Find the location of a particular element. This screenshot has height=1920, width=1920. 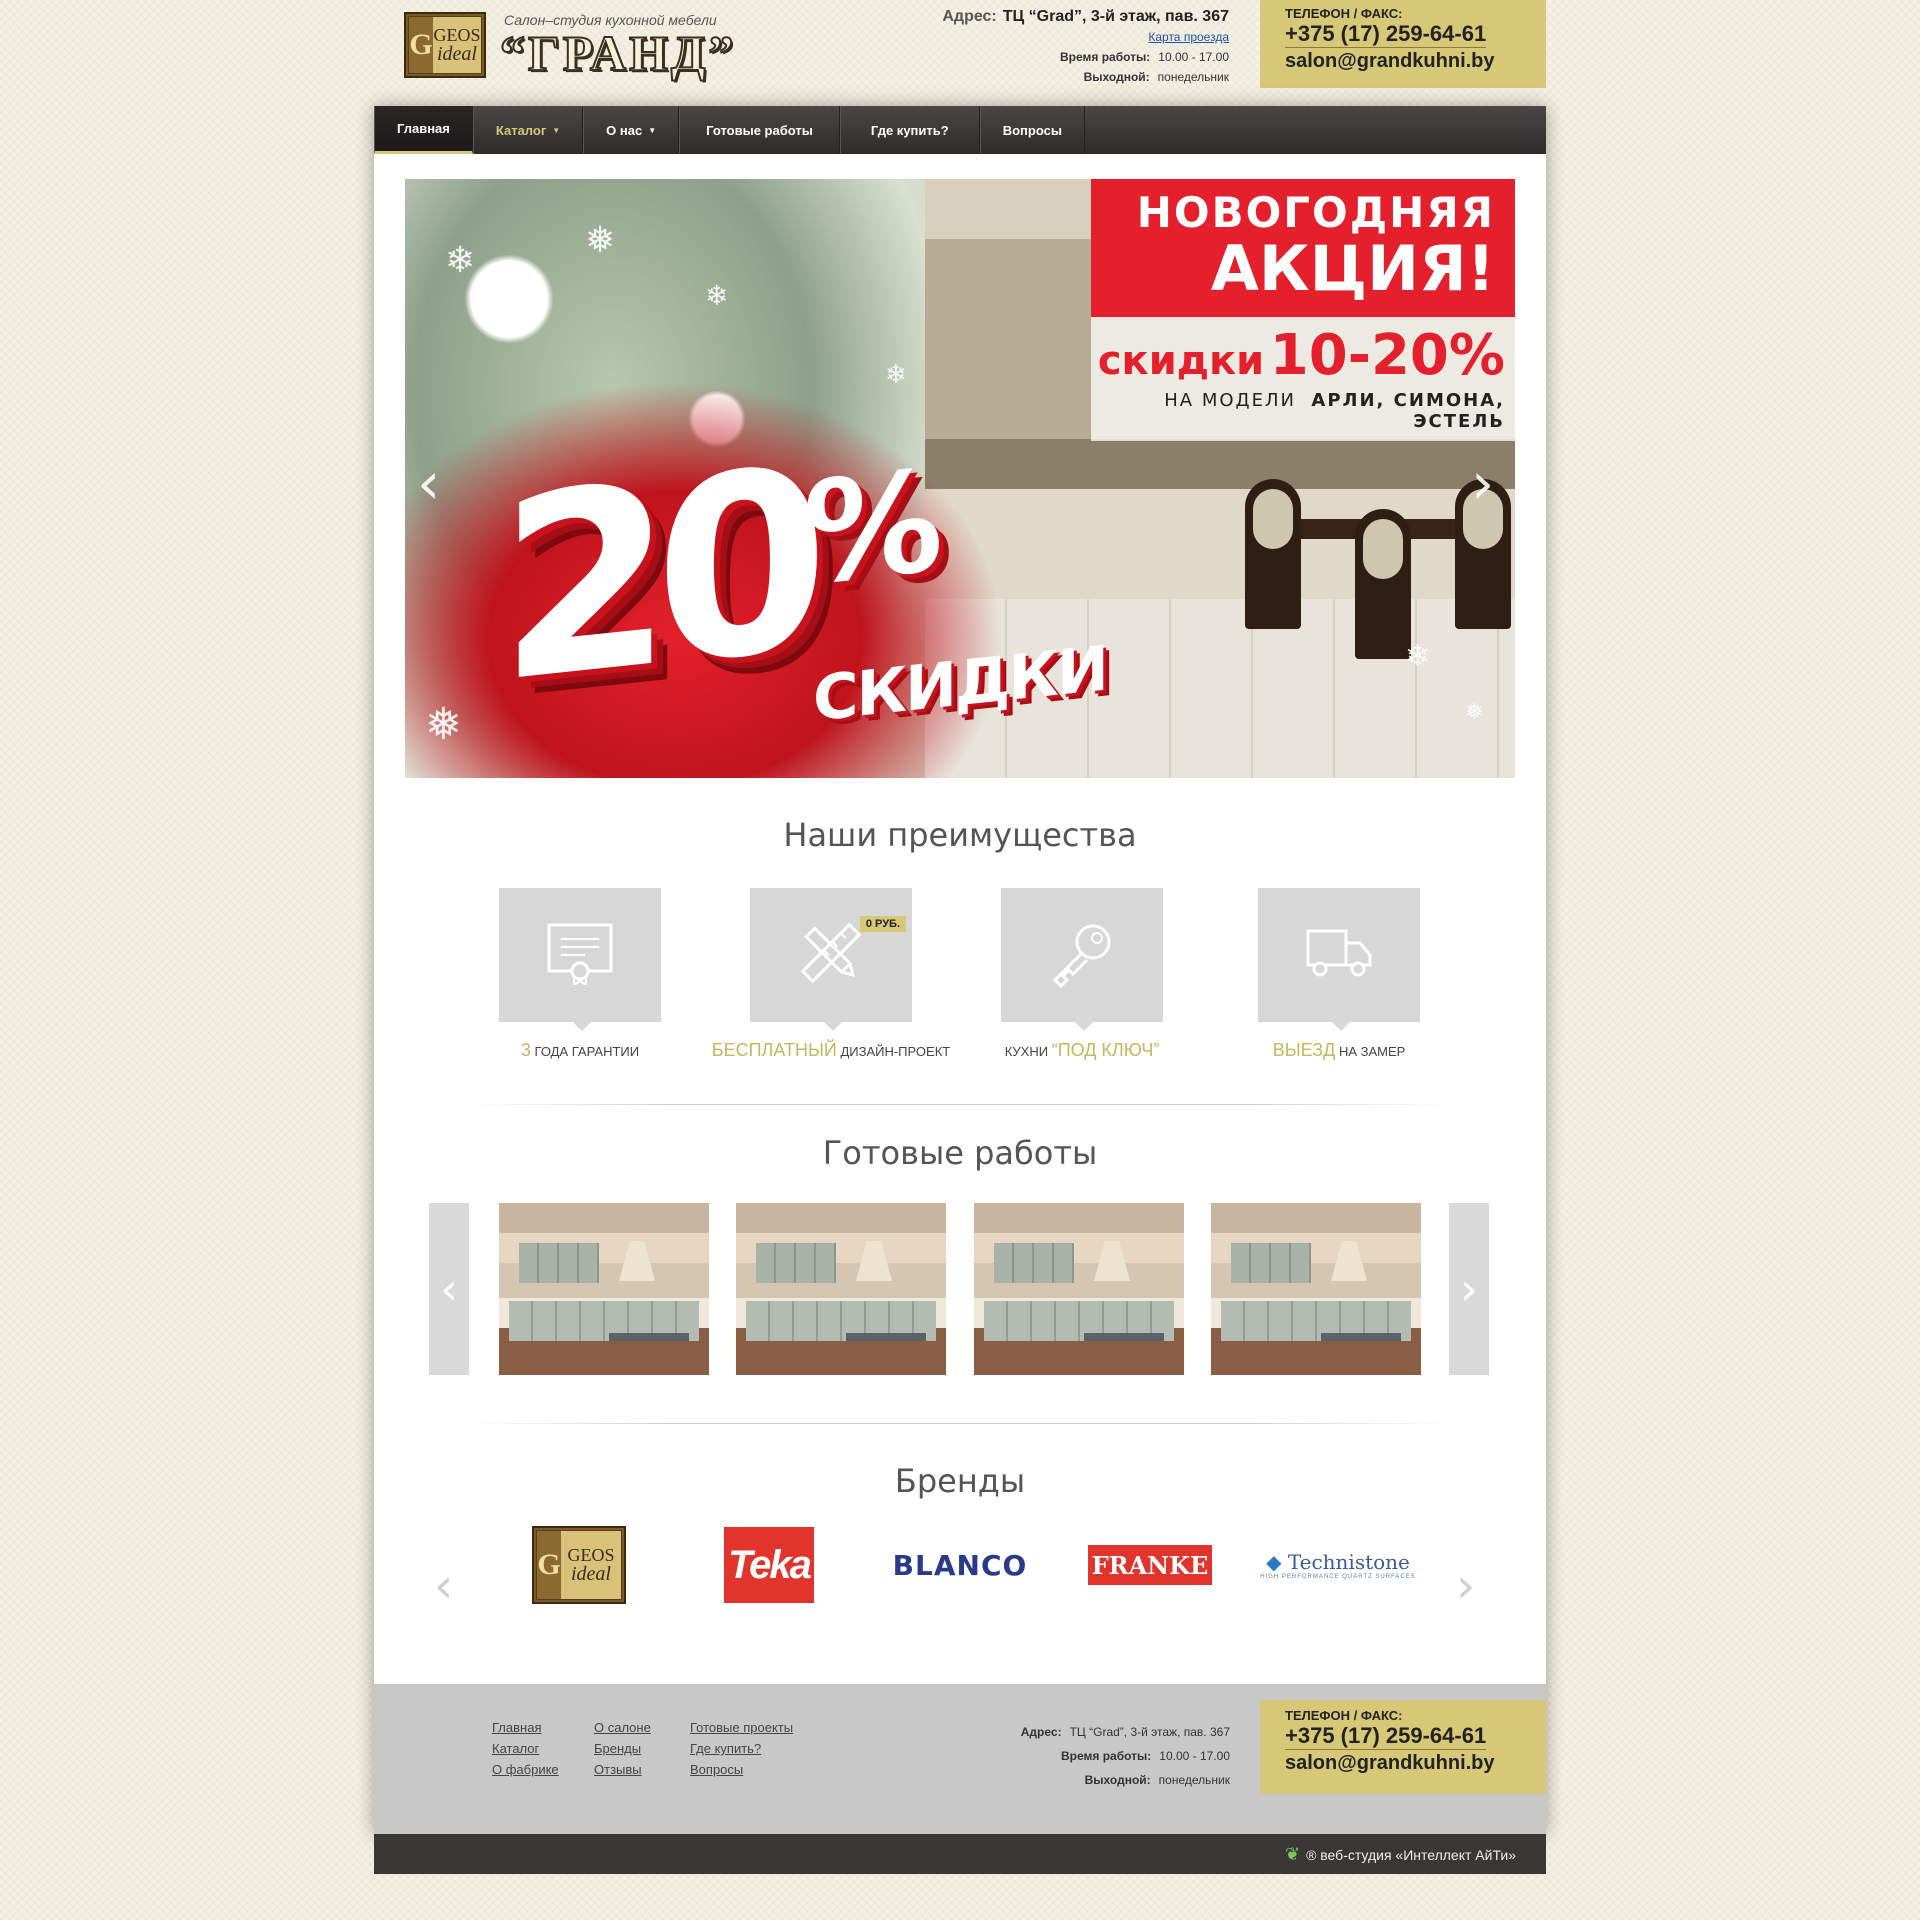

brands-next-arrow: › is located at coordinates (1465, 1586).